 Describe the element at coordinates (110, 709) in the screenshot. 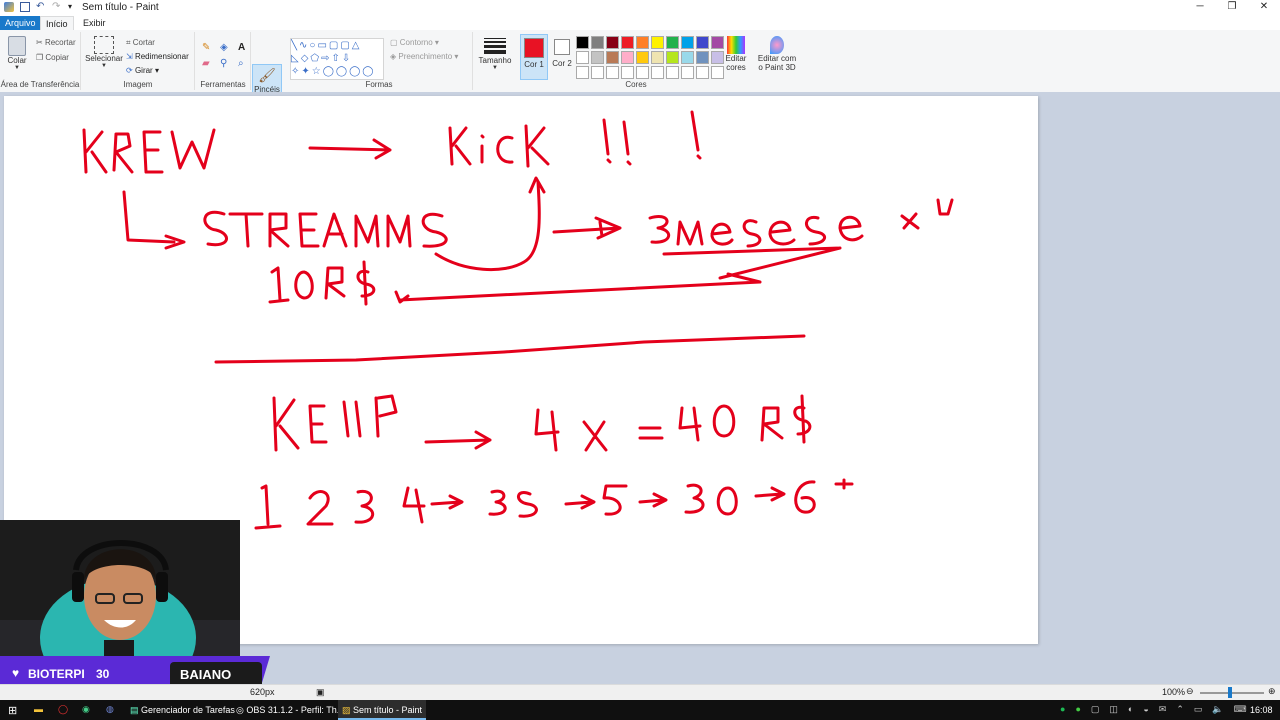

I see `discord-icon: ◍` at that location.